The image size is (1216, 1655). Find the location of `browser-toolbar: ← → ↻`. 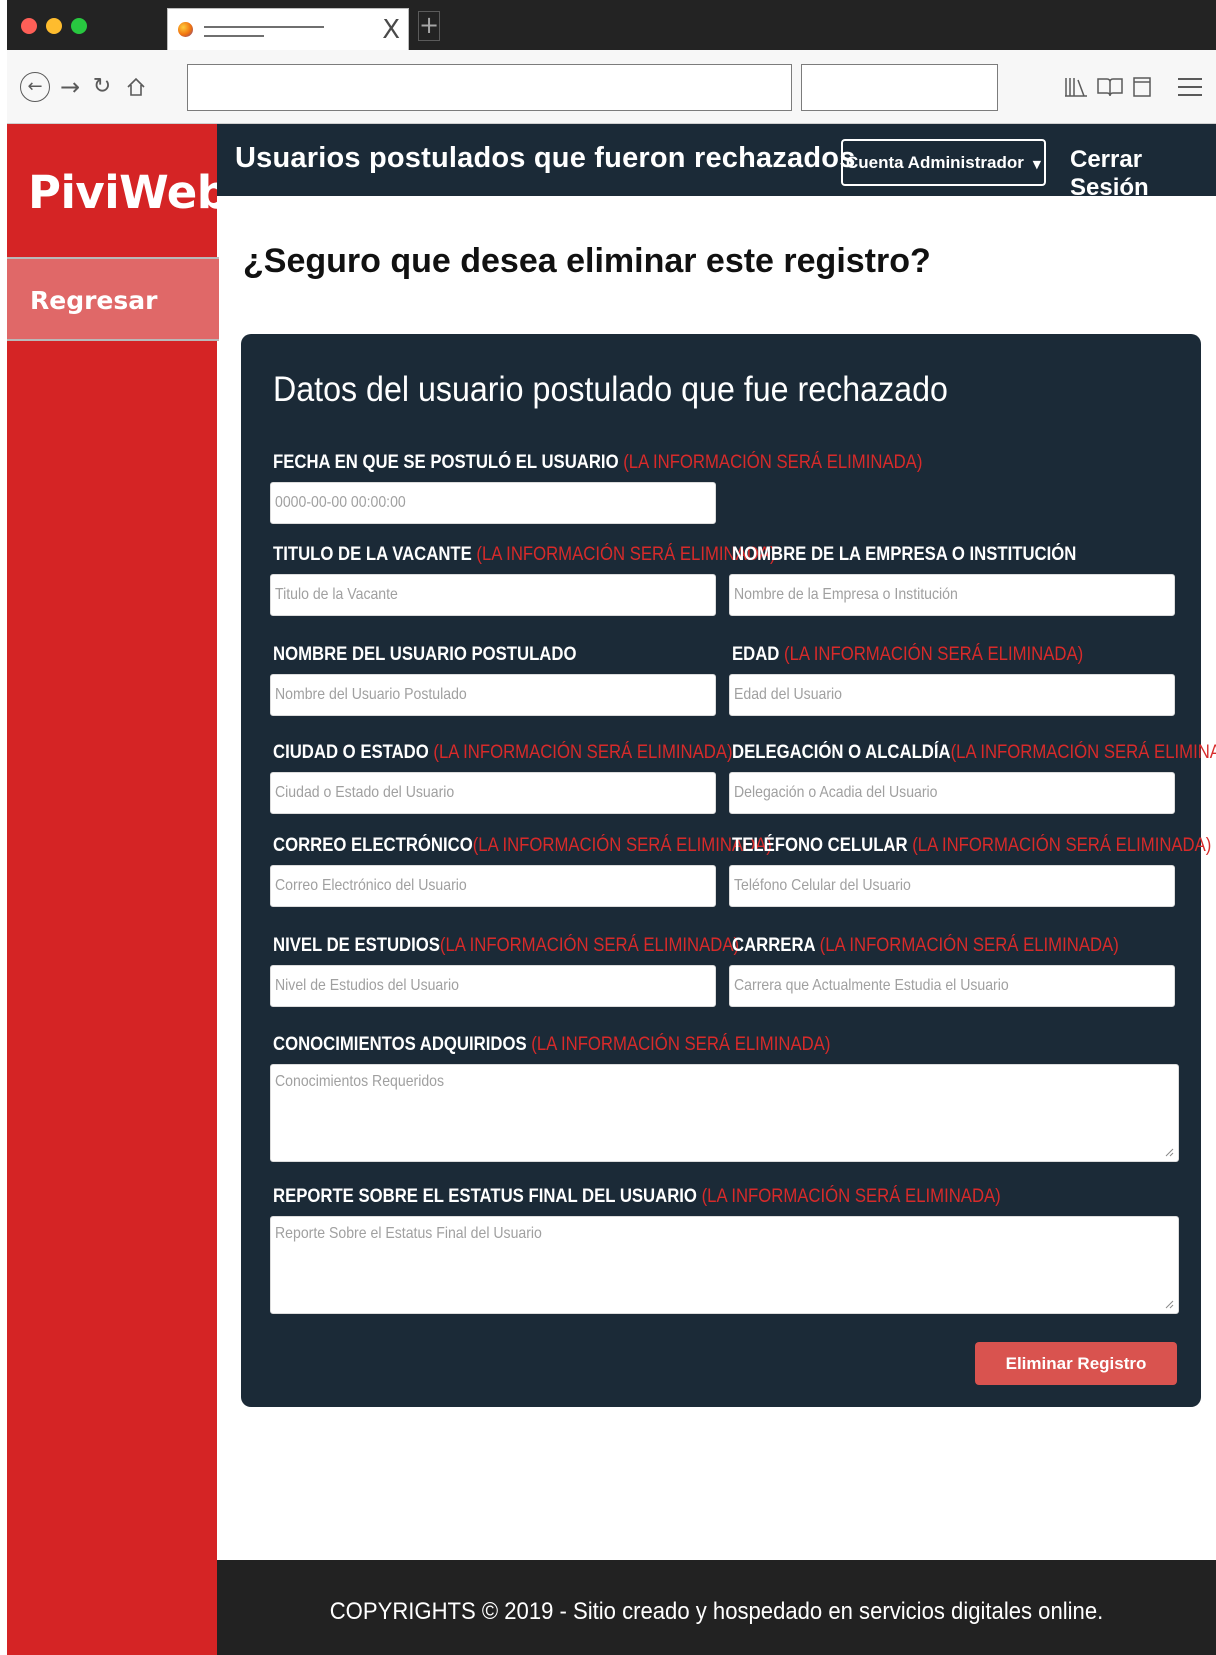

browser-toolbar: ← → ↻ is located at coordinates (611, 87).